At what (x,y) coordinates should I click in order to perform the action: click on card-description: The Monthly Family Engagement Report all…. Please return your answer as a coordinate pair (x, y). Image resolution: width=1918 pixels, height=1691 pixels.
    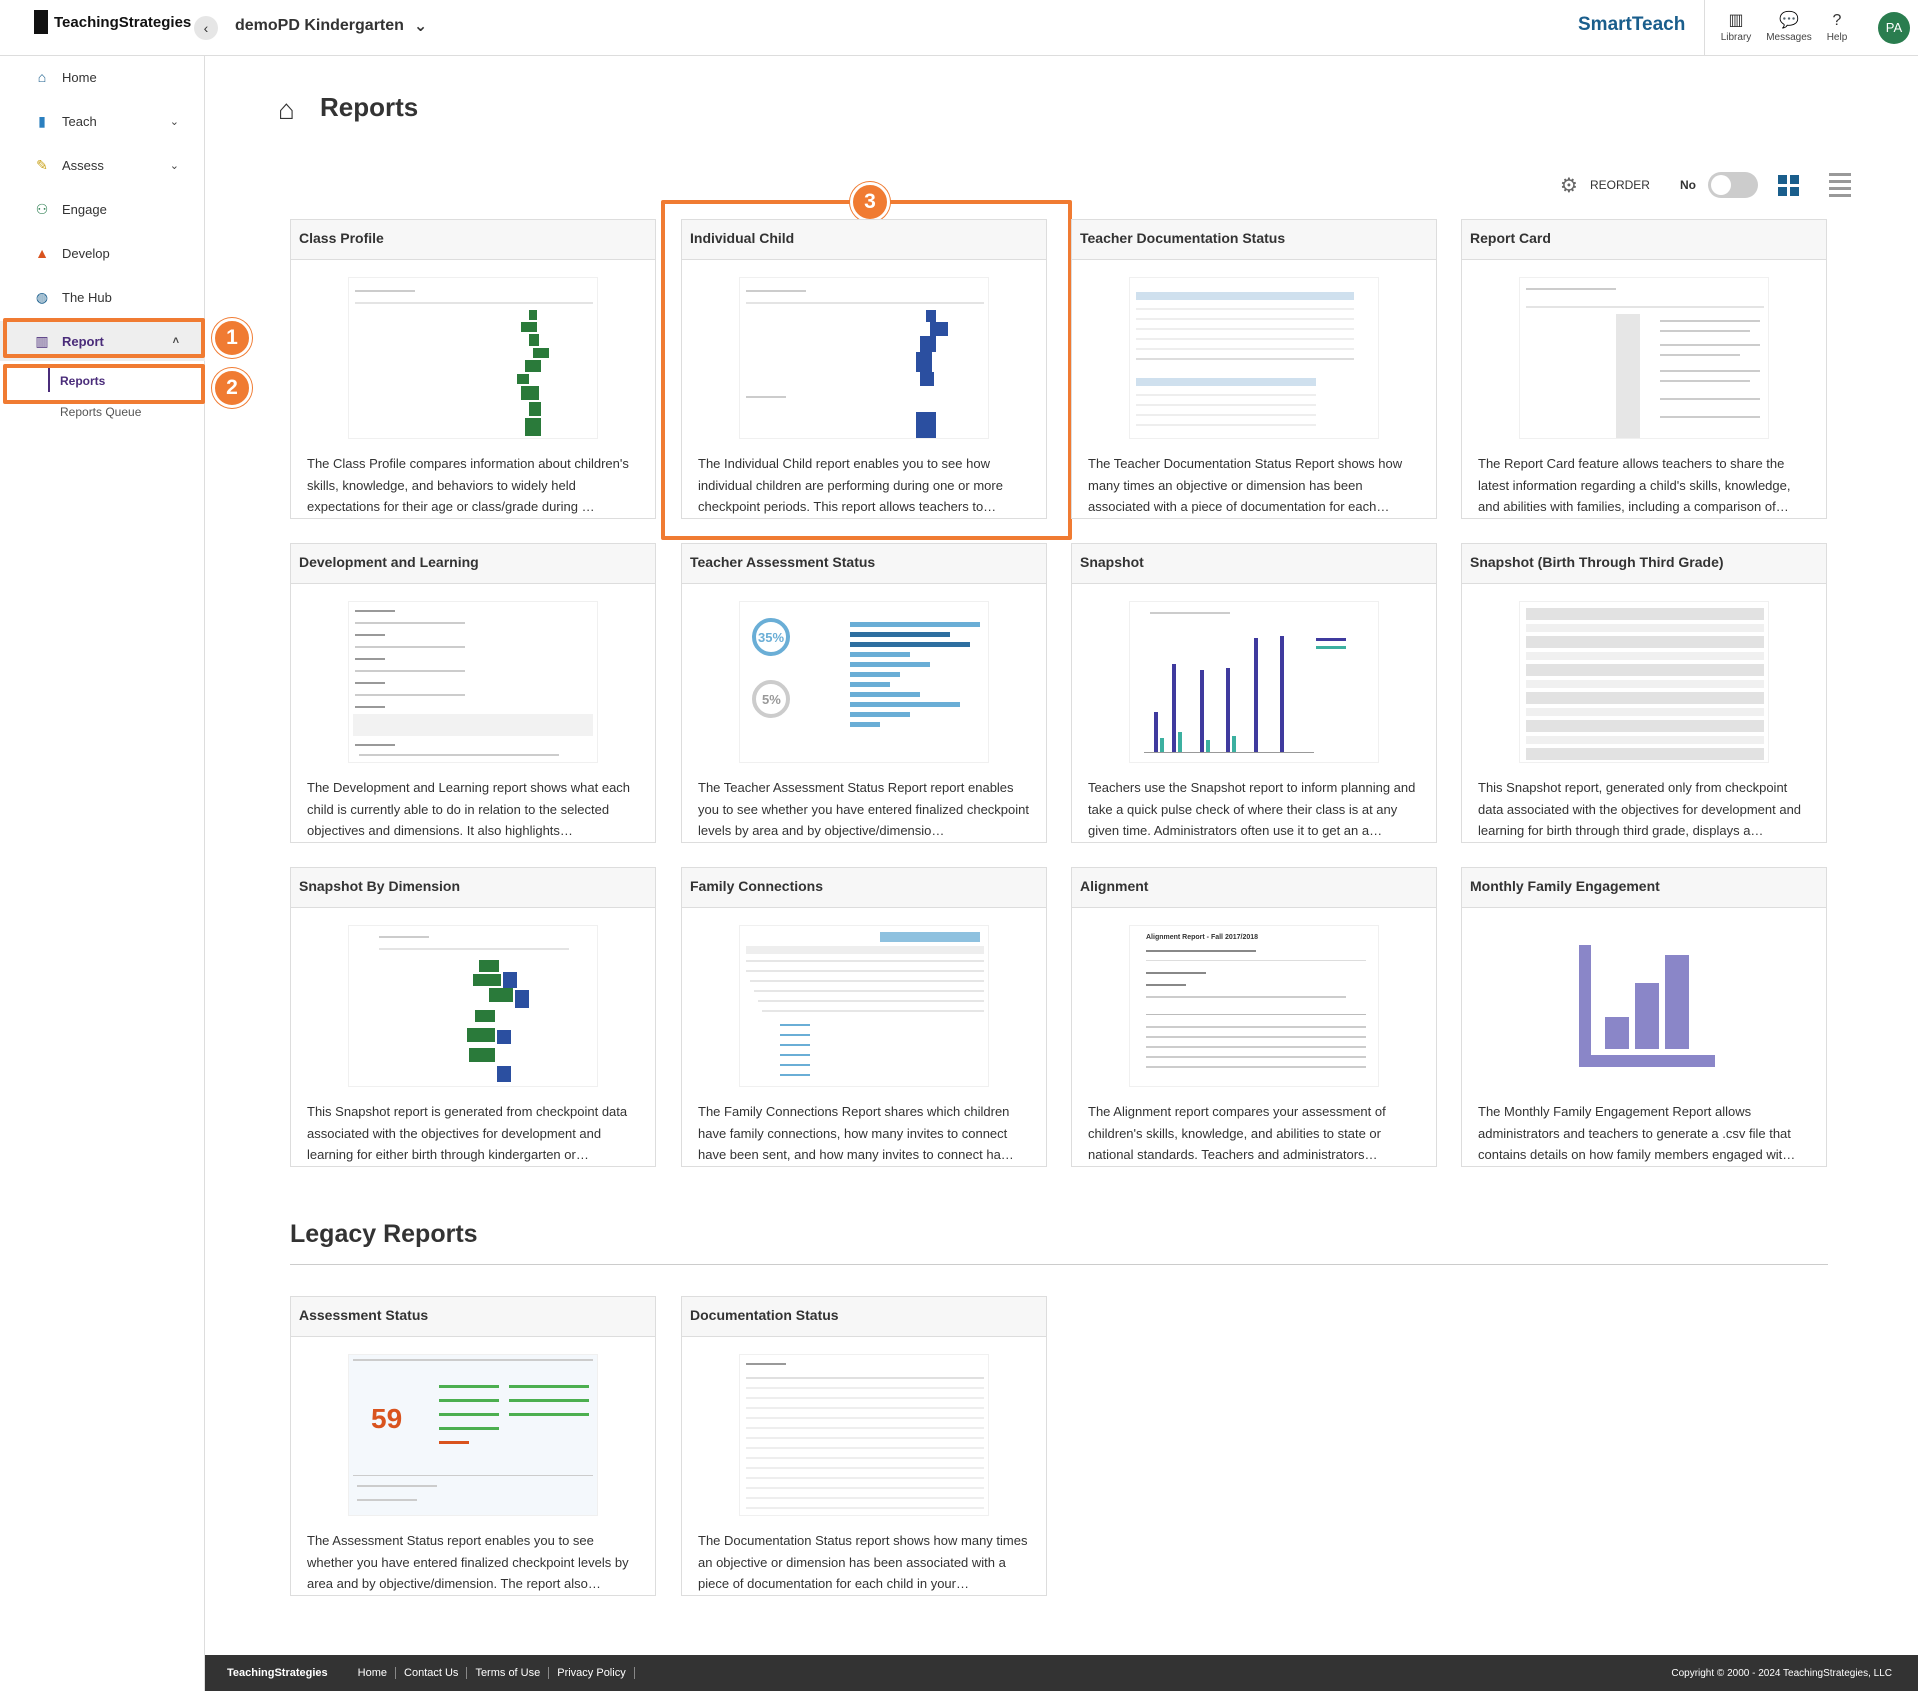
    Looking at the image, I should click on (1637, 1133).